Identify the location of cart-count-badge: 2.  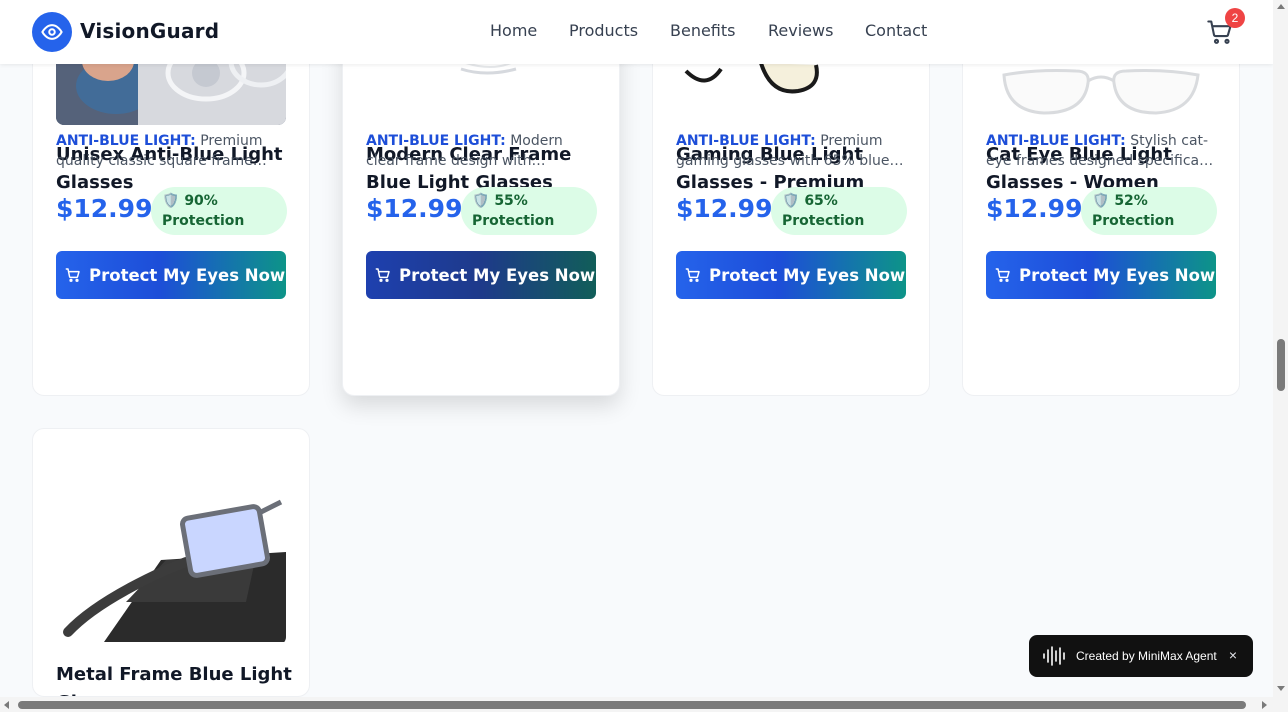
(1235, 18).